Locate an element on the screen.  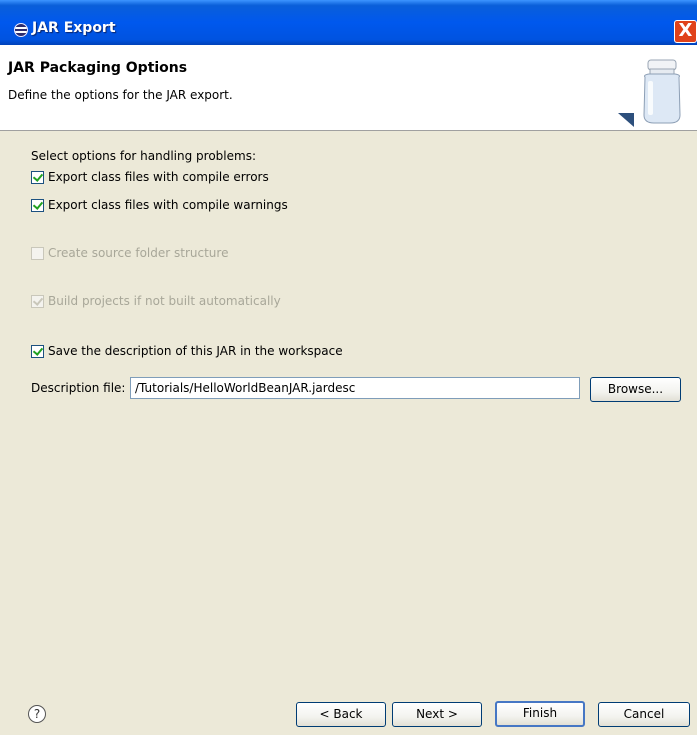
problems-heading: Select options for handling problems: is located at coordinates (143, 156).